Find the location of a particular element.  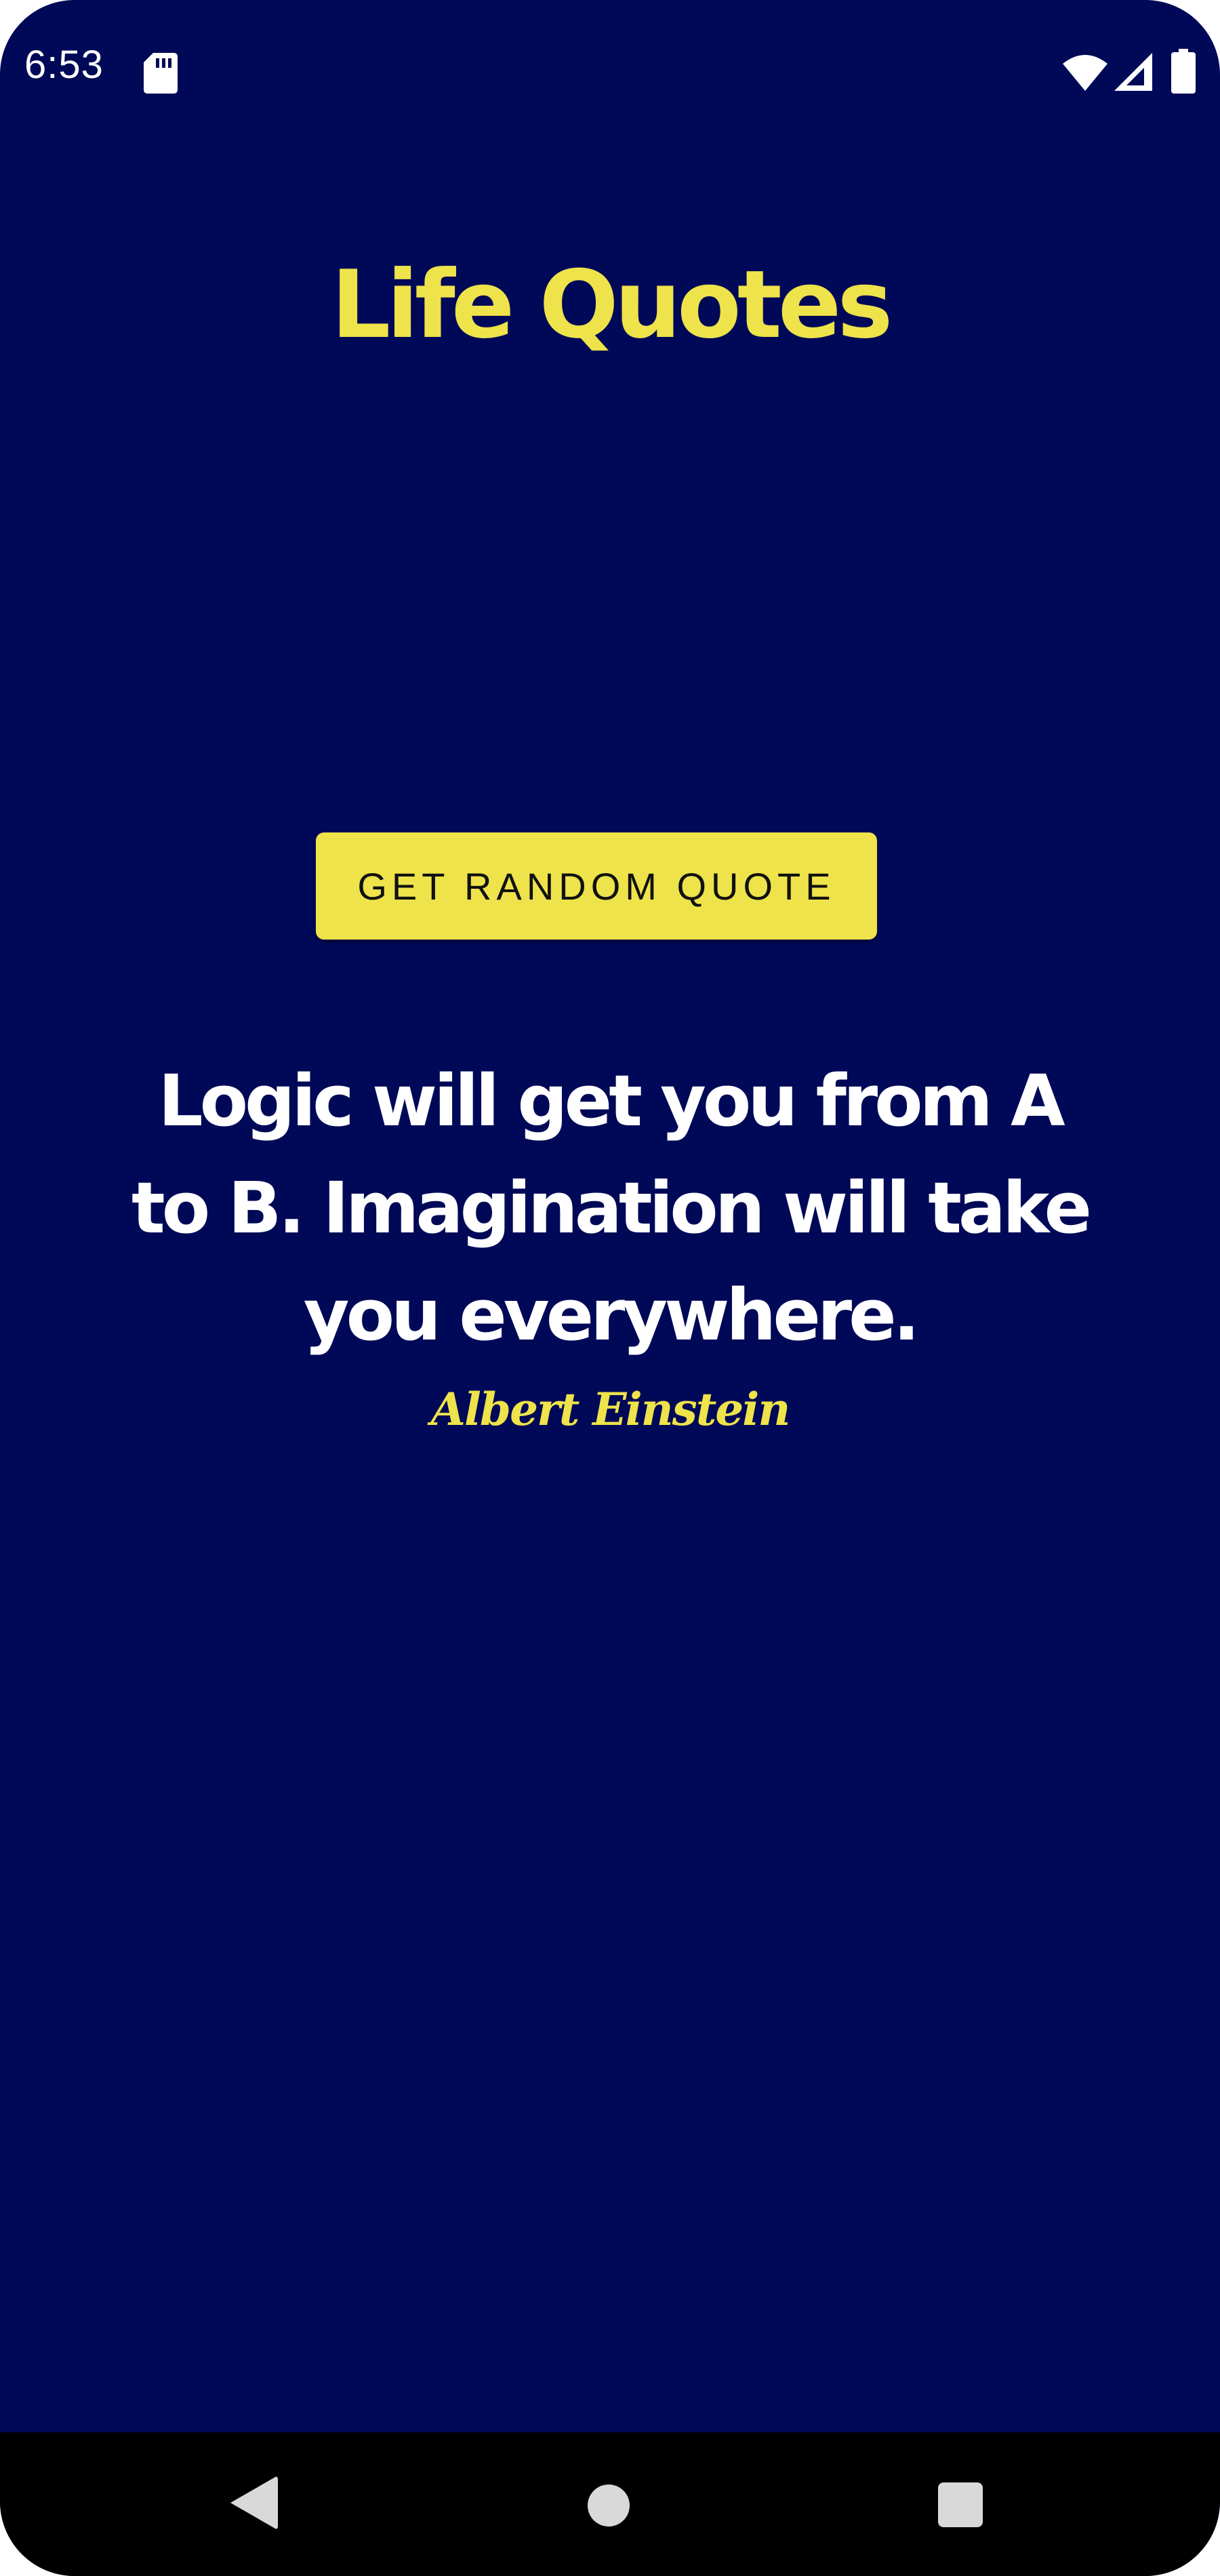

back-icon is located at coordinates (254, 2503).